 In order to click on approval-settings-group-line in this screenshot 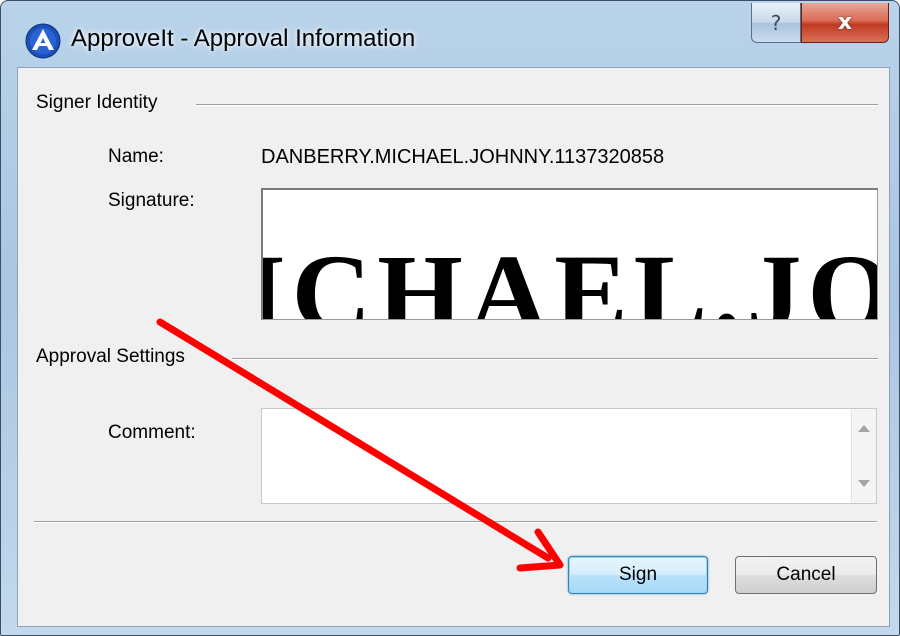, I will do `click(555, 359)`.